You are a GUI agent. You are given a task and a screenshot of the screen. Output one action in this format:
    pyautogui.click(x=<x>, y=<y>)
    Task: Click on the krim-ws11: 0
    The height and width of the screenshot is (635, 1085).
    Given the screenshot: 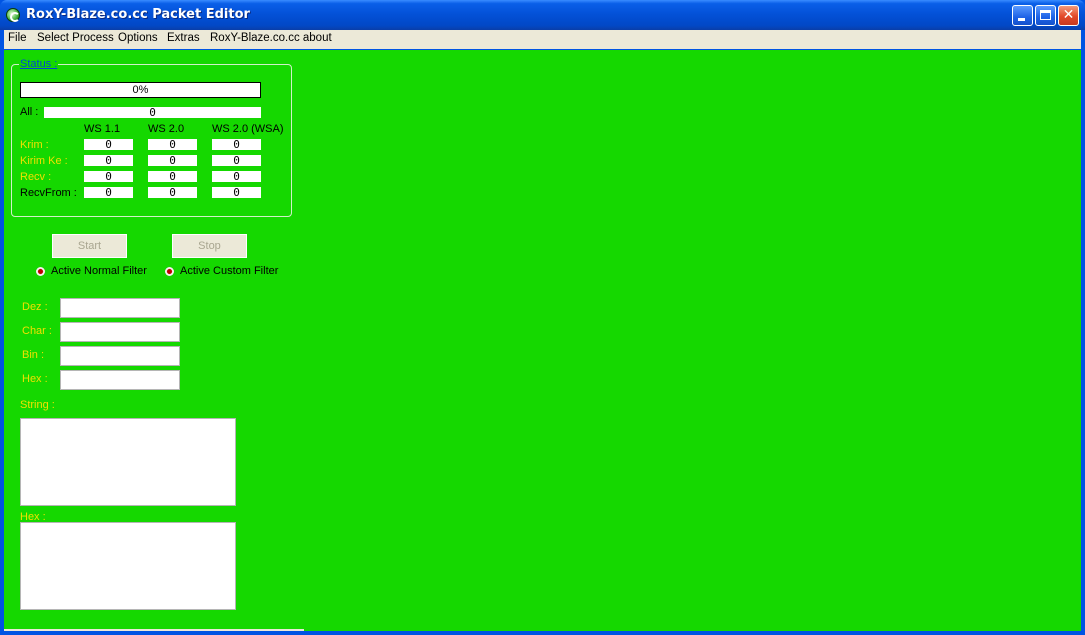 What is the action you would take?
    pyautogui.click(x=108, y=144)
    